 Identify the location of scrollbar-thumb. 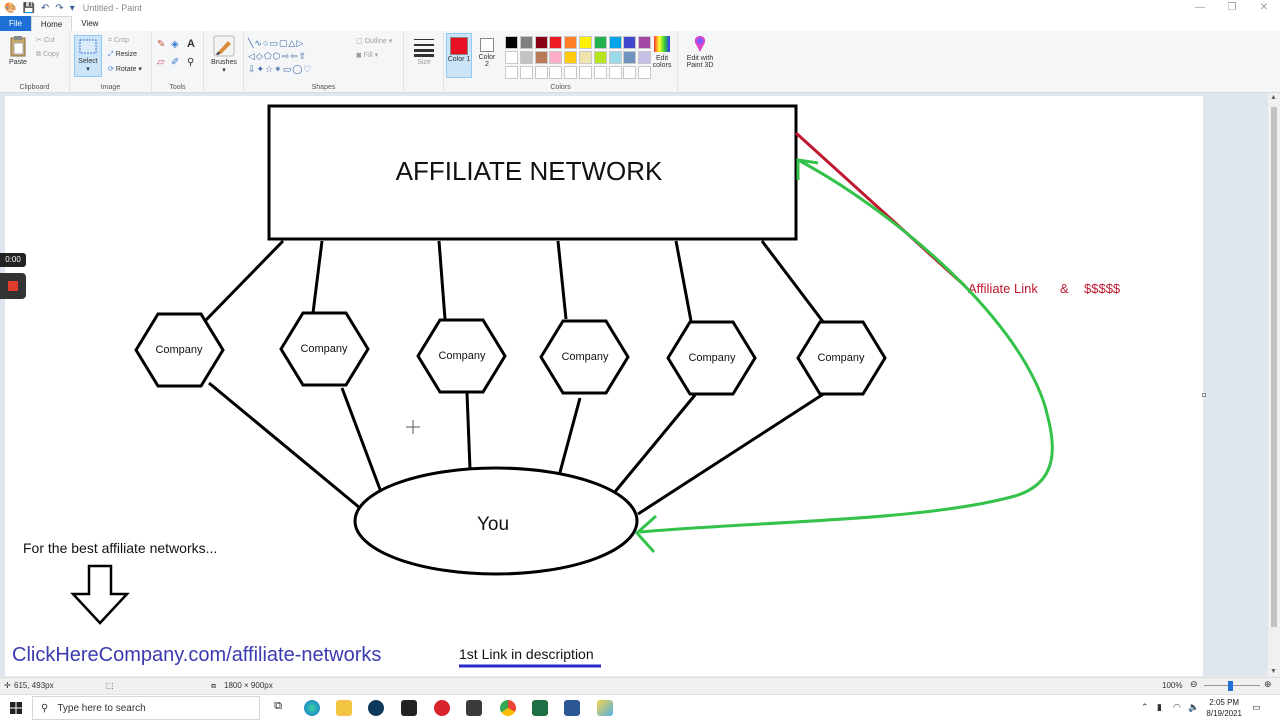
(1274, 367).